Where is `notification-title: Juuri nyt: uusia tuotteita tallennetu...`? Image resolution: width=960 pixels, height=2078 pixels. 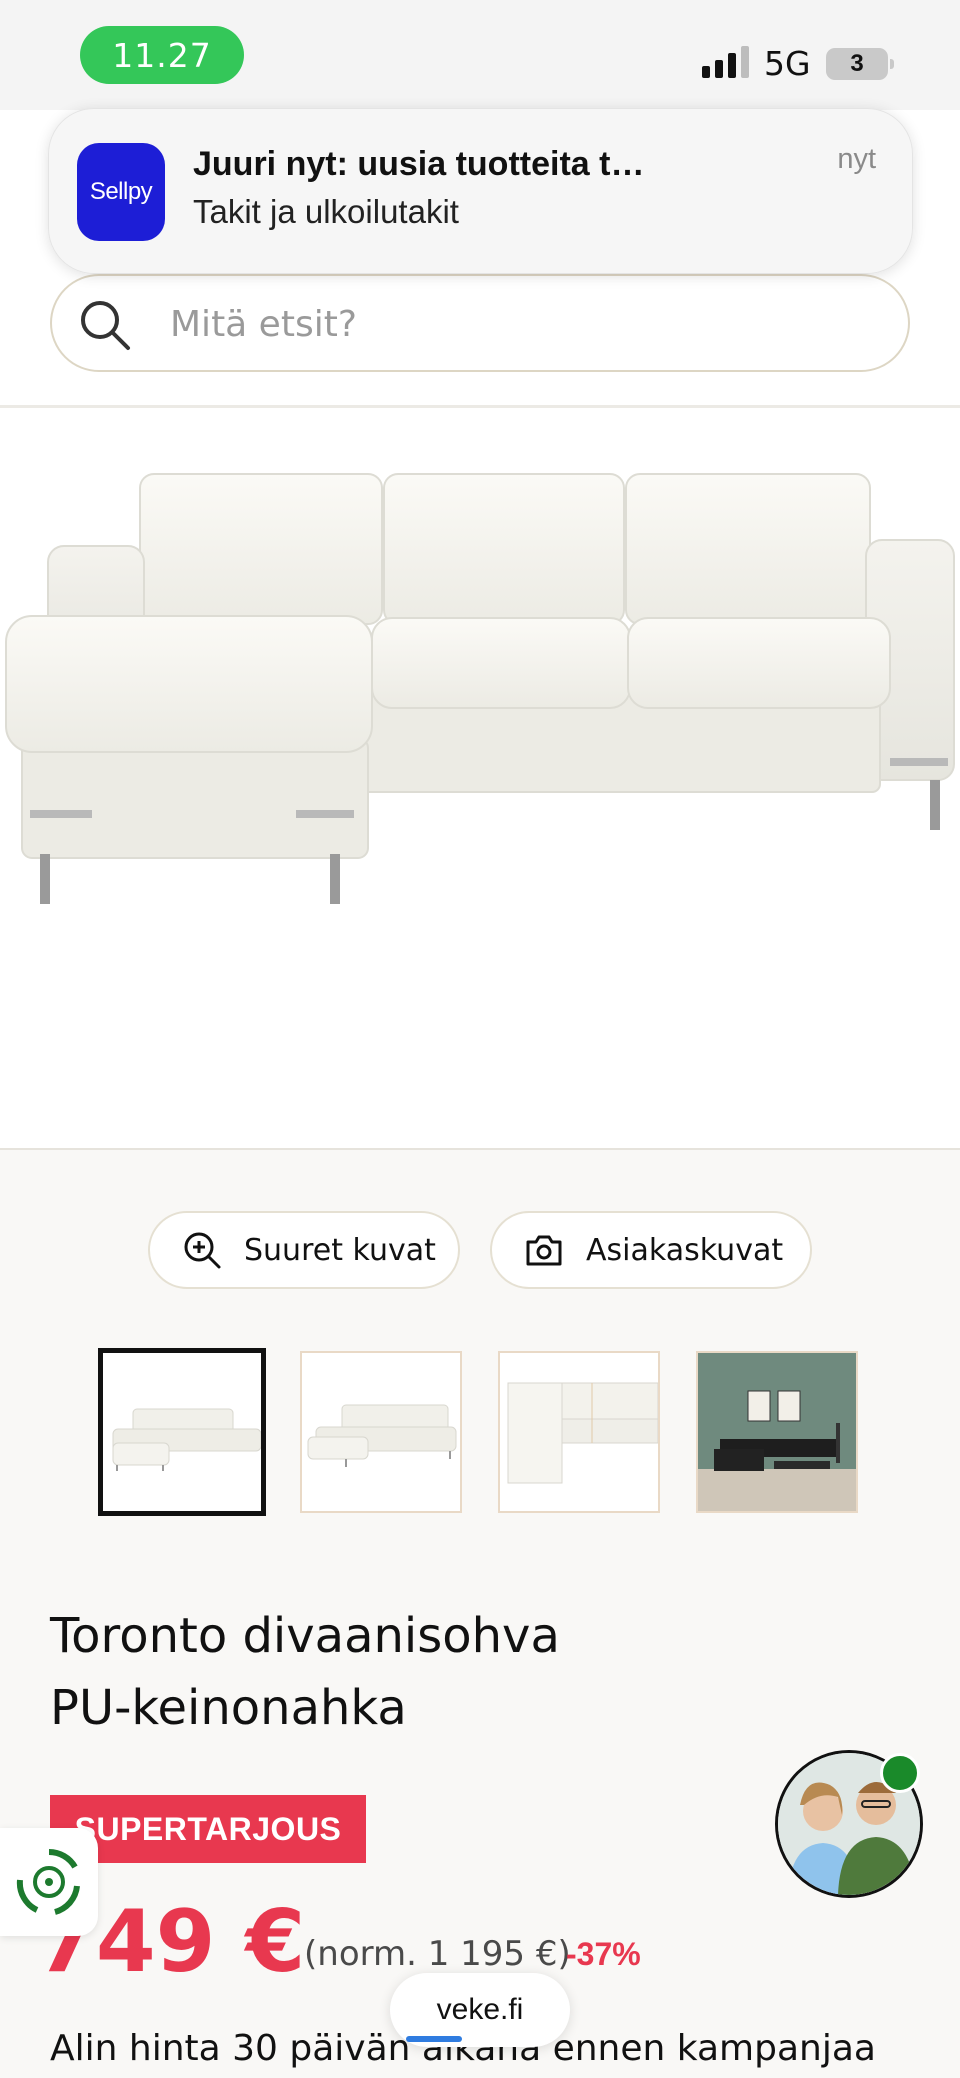 notification-title: Juuri nyt: uusia tuotteita tallennetu... is located at coordinates (428, 164).